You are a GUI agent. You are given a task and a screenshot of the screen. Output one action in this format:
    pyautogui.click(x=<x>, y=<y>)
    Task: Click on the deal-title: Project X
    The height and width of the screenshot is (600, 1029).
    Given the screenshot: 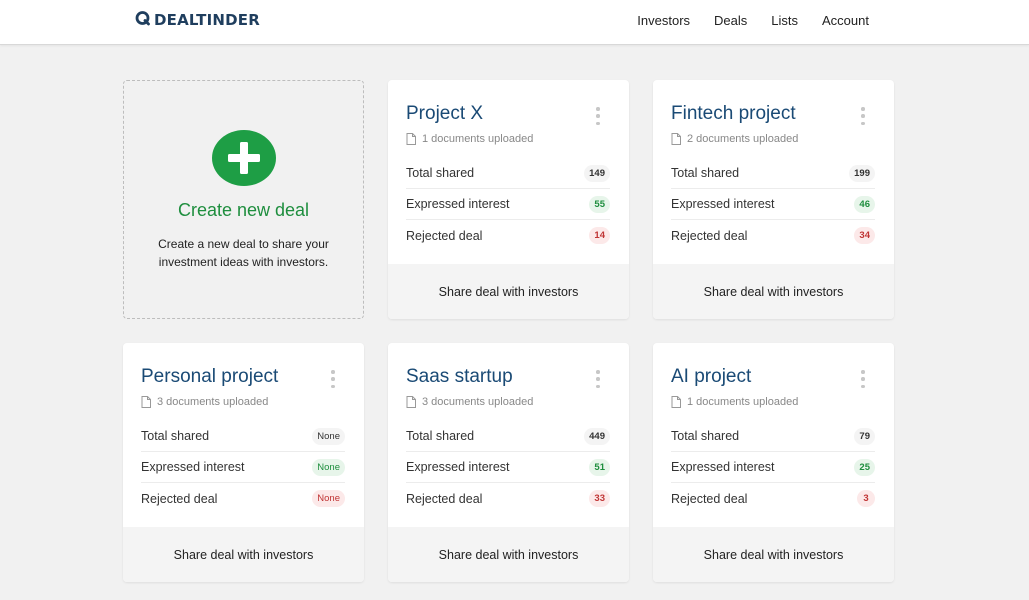 What is the action you would take?
    pyautogui.click(x=444, y=114)
    